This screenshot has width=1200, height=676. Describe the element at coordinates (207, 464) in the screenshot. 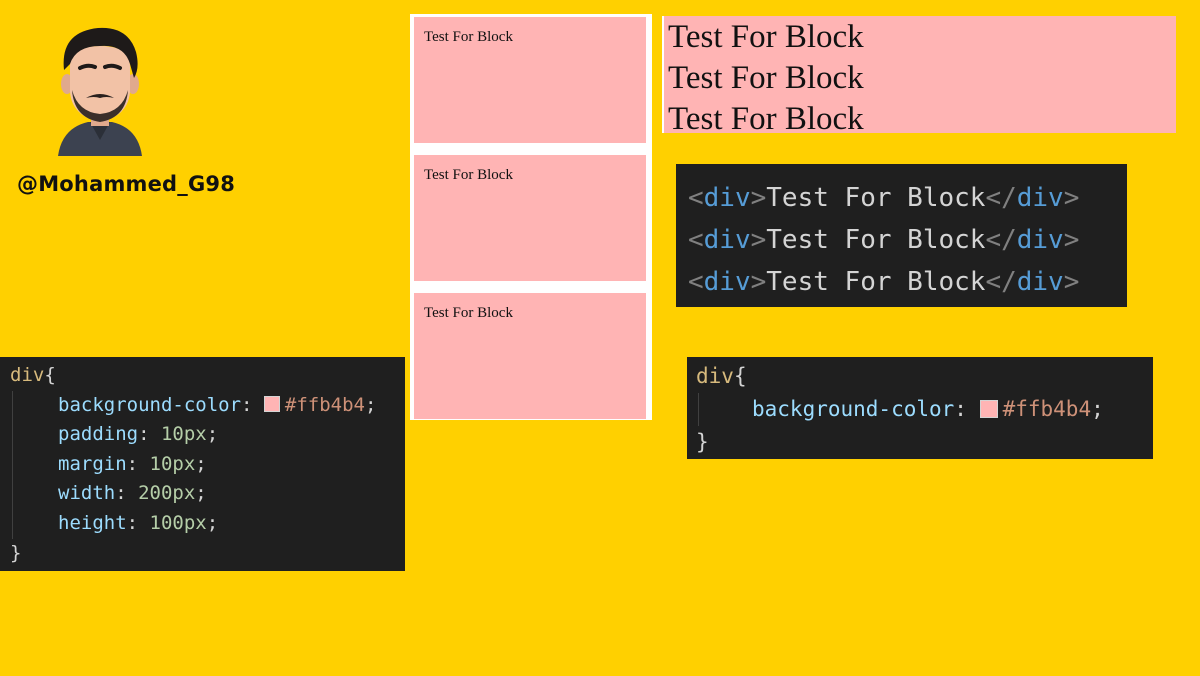

I see `code-line: margin: 10px;` at that location.